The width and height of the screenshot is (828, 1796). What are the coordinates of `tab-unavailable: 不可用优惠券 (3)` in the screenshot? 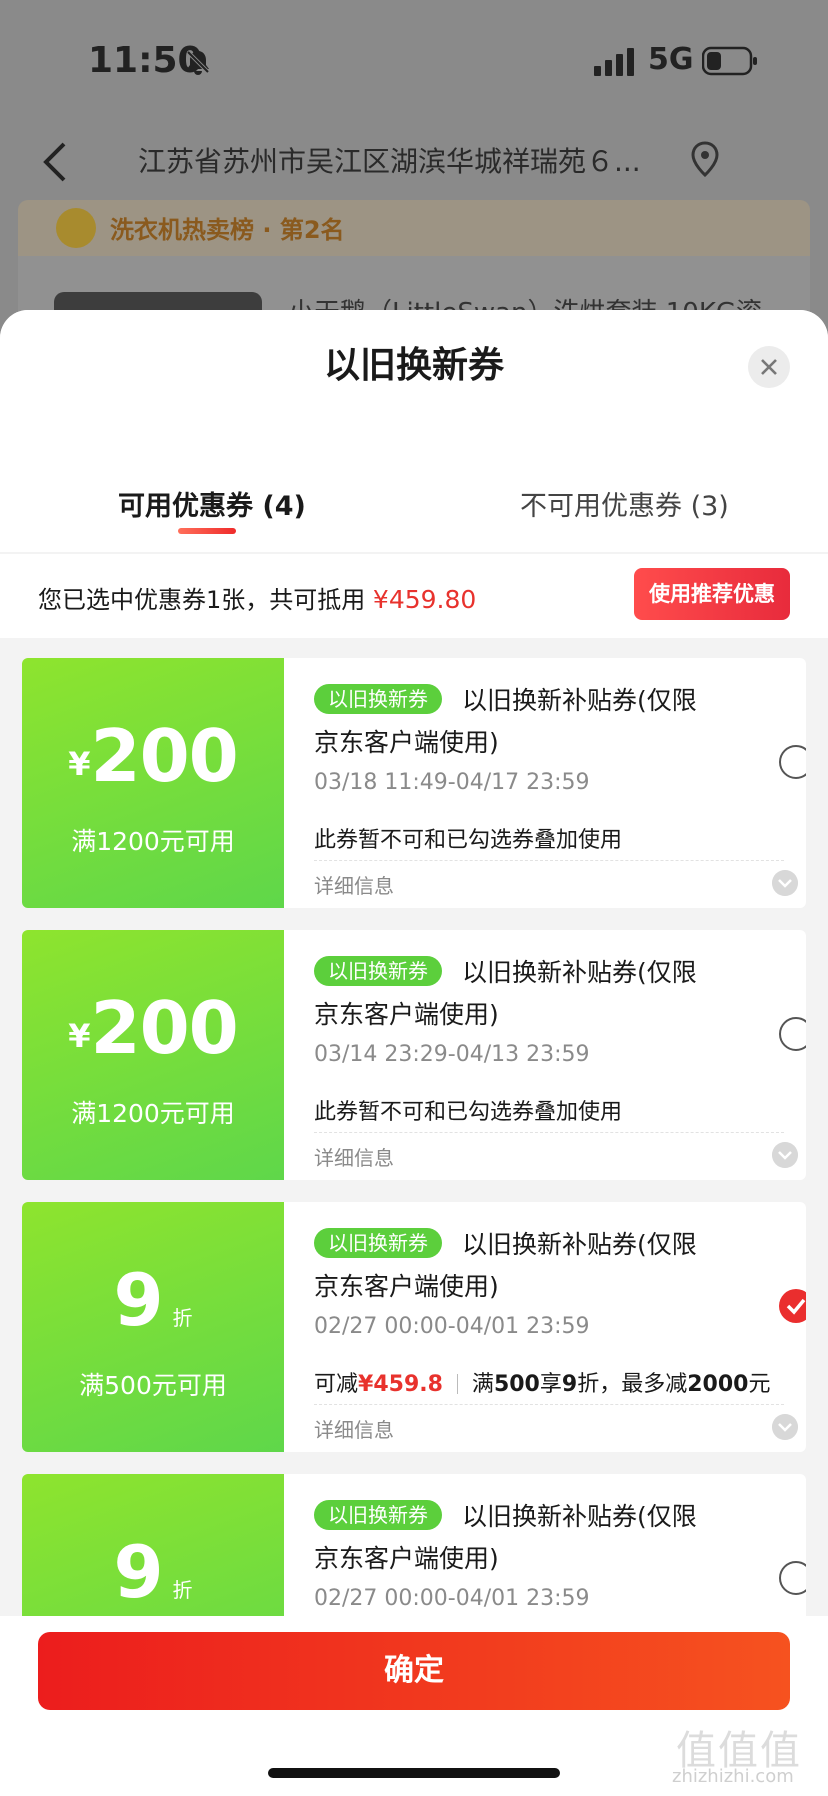 It's located at (624, 503).